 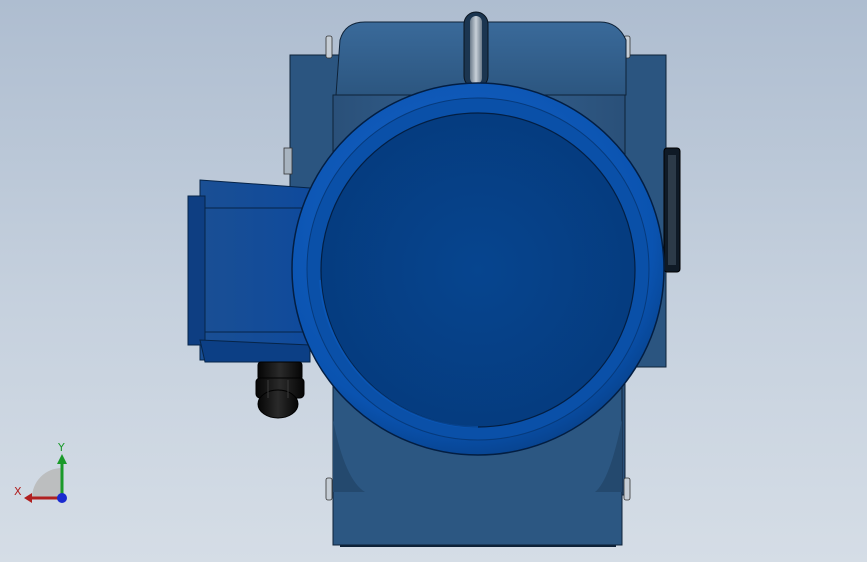 What do you see at coordinates (61, 447) in the screenshot?
I see `triad-y-label: Y` at bounding box center [61, 447].